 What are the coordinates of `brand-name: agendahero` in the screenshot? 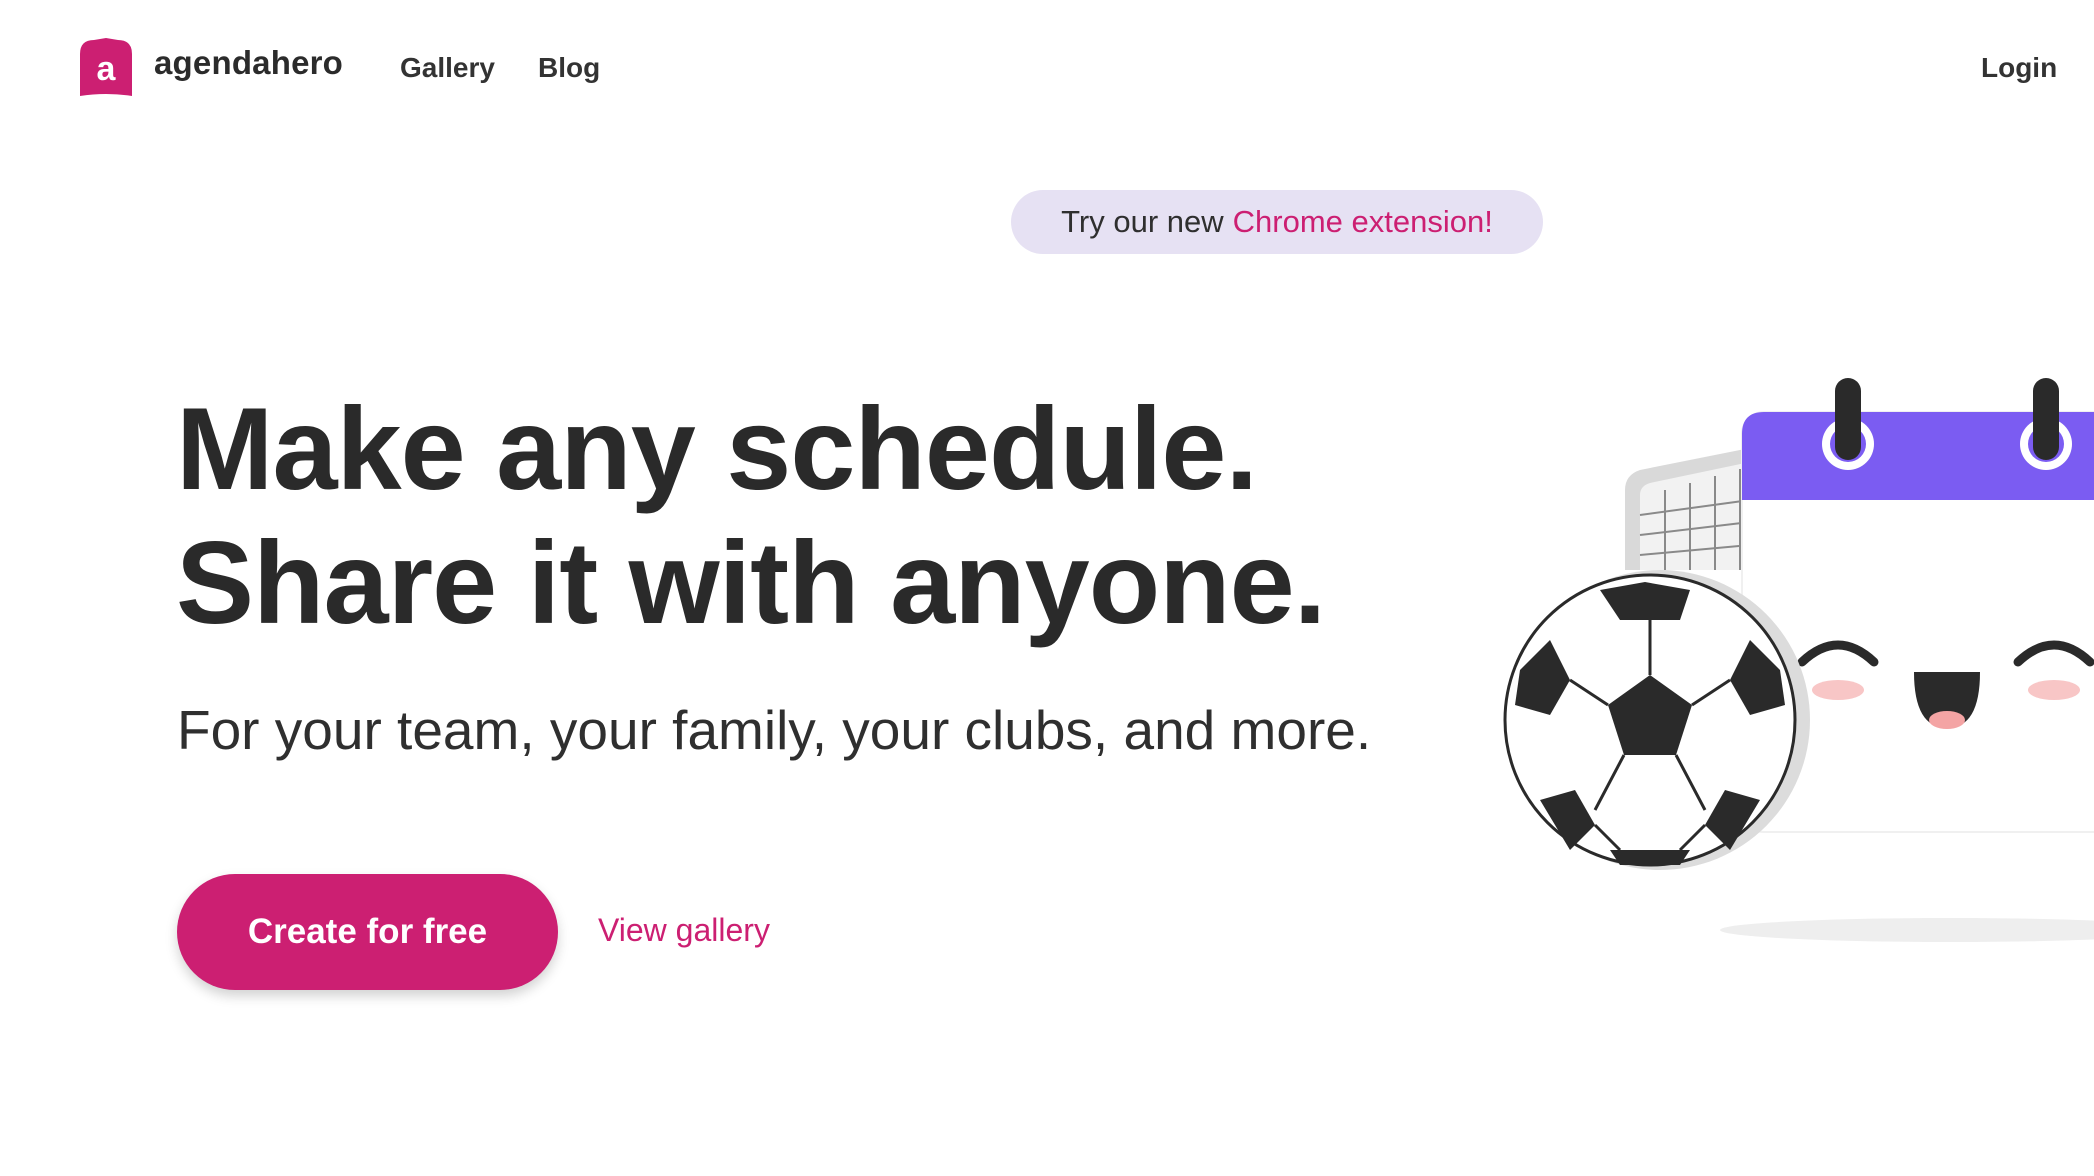 It's located at (248, 63).